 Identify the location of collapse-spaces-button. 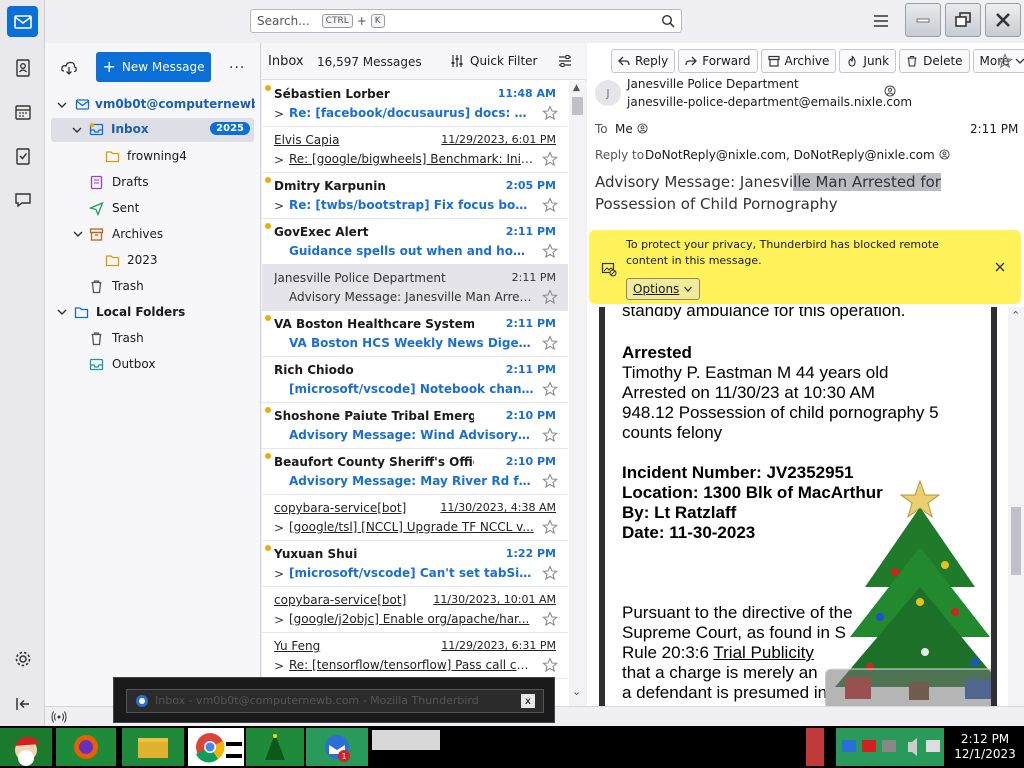
(22, 703).